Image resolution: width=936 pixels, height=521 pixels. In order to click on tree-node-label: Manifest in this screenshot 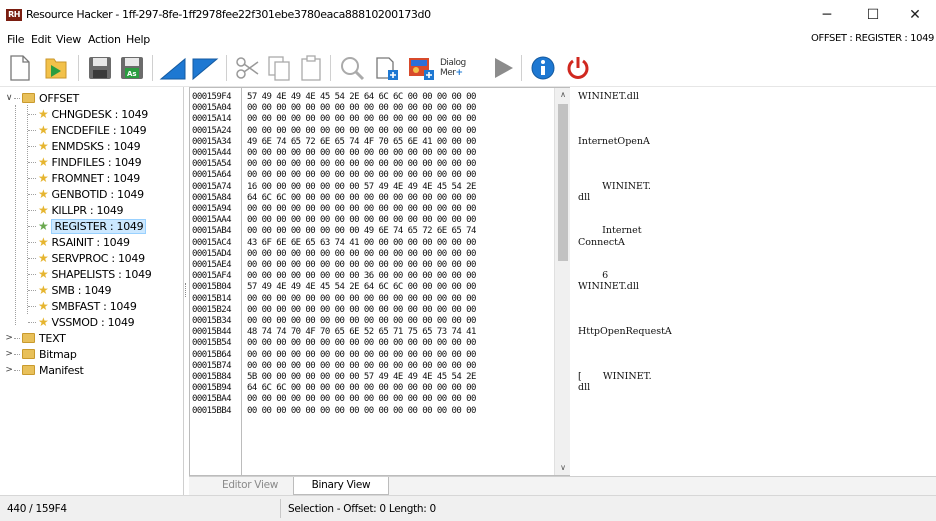, I will do `click(61, 370)`.